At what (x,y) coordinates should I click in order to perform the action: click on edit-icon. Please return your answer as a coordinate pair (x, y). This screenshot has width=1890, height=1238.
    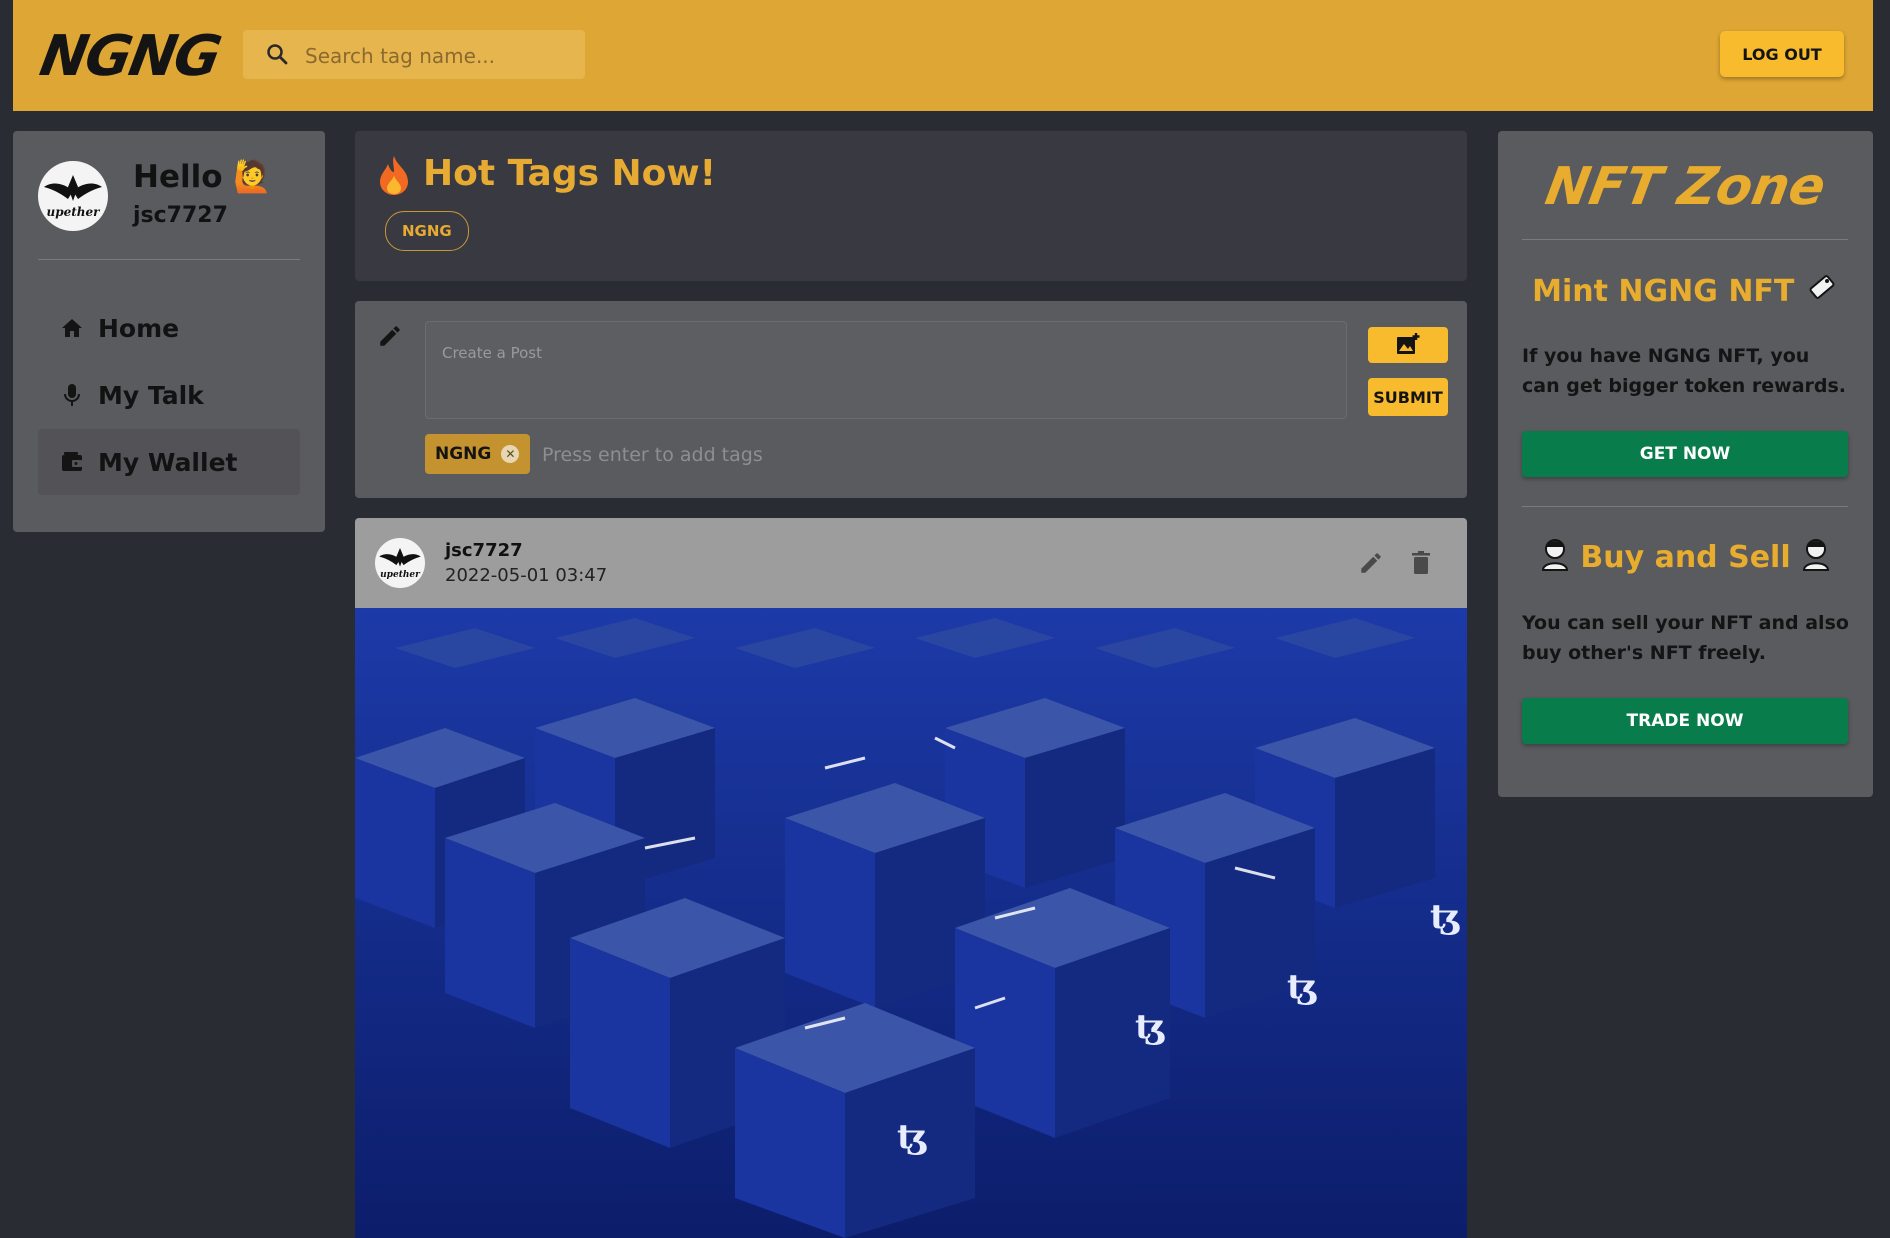
    Looking at the image, I should click on (1371, 563).